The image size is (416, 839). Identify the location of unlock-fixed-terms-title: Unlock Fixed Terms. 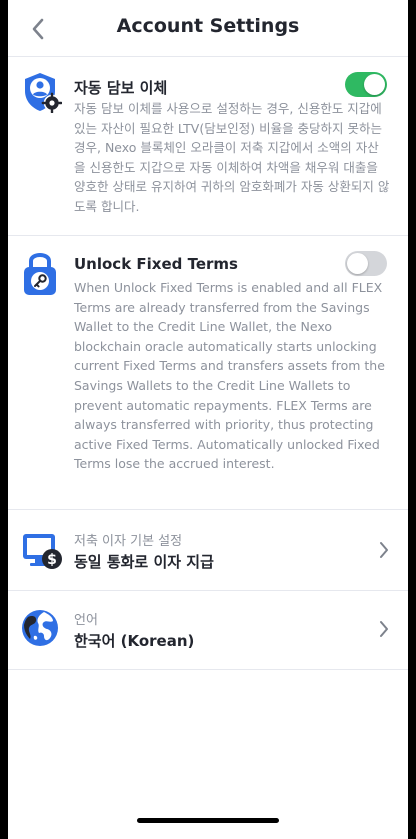
(156, 264).